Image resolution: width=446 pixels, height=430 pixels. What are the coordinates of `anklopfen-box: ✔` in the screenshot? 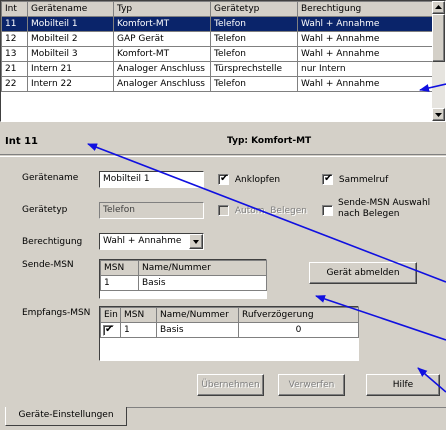 It's located at (223, 179).